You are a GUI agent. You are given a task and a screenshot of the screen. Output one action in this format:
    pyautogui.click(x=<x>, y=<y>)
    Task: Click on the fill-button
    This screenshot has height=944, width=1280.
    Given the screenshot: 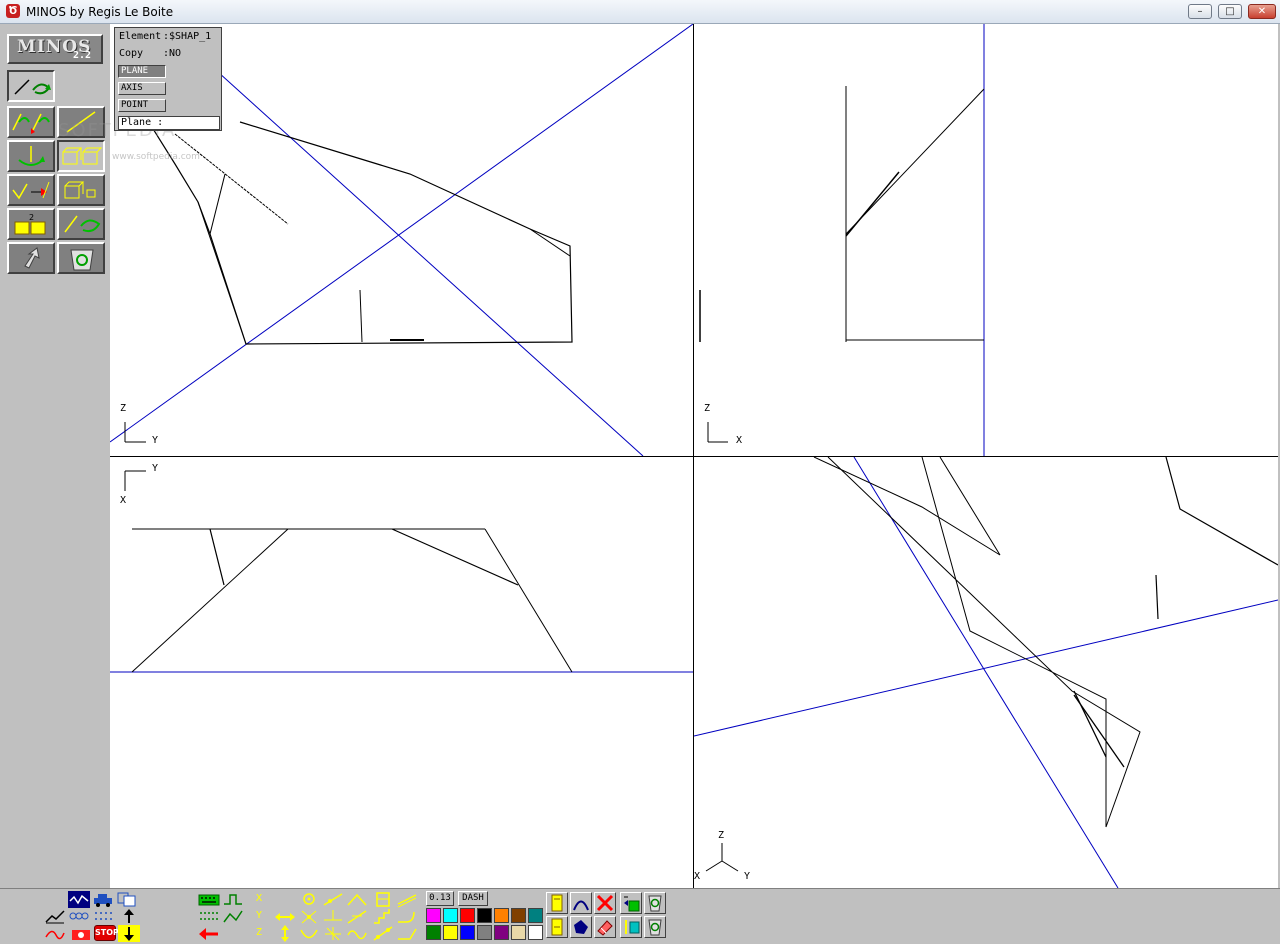 What is the action you would take?
    pyautogui.click(x=581, y=927)
    